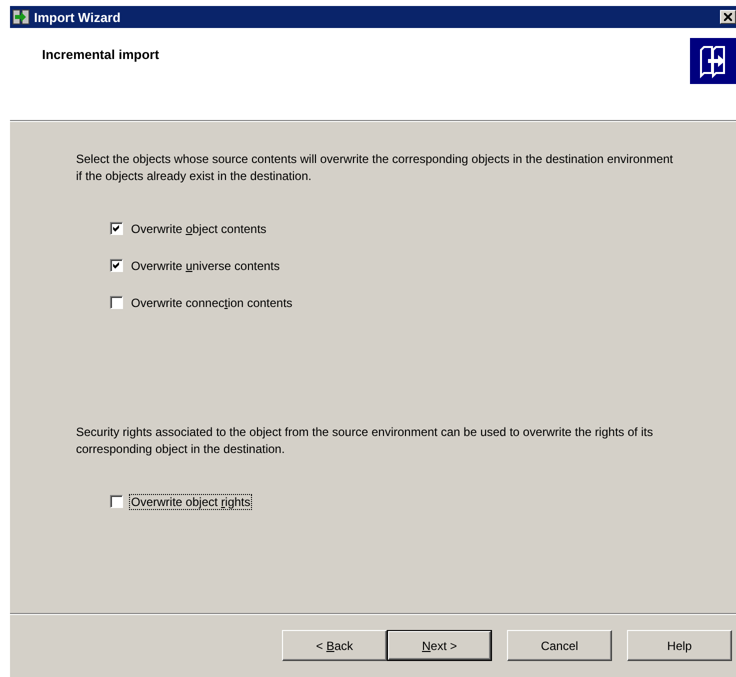  What do you see at coordinates (679, 645) in the screenshot?
I see `wizard-button: Help` at bounding box center [679, 645].